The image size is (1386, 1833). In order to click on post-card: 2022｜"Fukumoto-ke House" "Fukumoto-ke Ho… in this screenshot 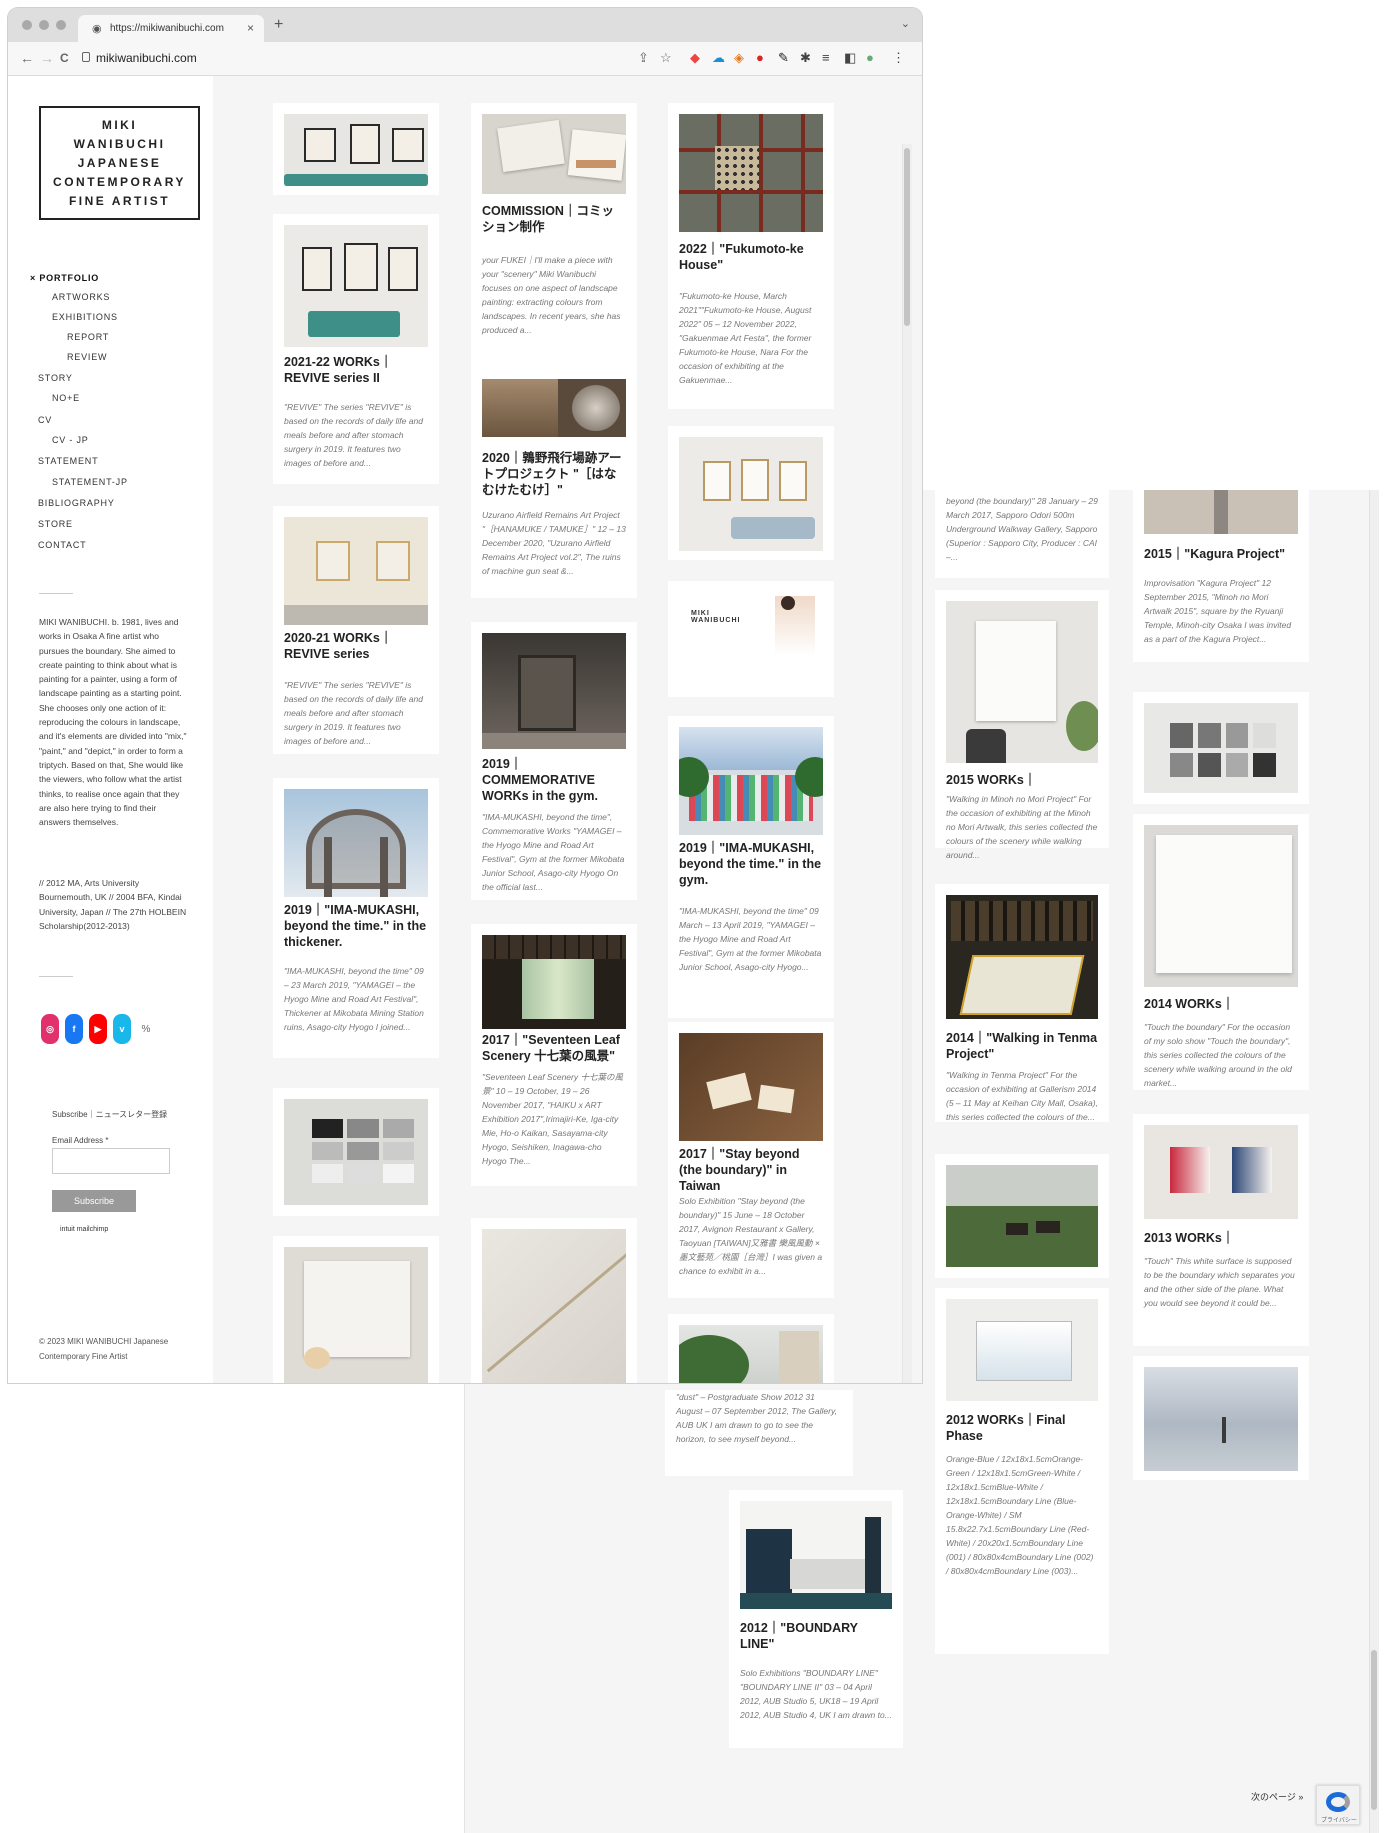, I will do `click(751, 256)`.